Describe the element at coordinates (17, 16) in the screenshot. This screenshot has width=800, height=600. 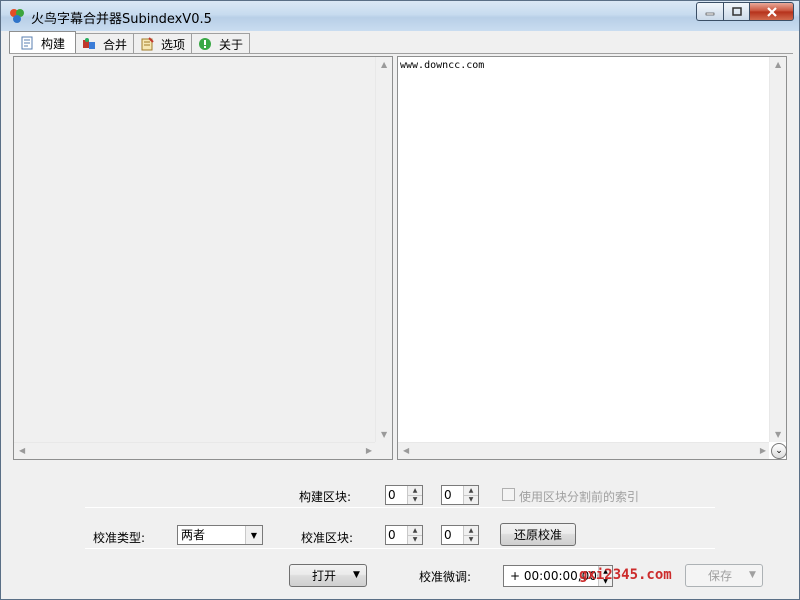
I see `app-logo-icon` at that location.